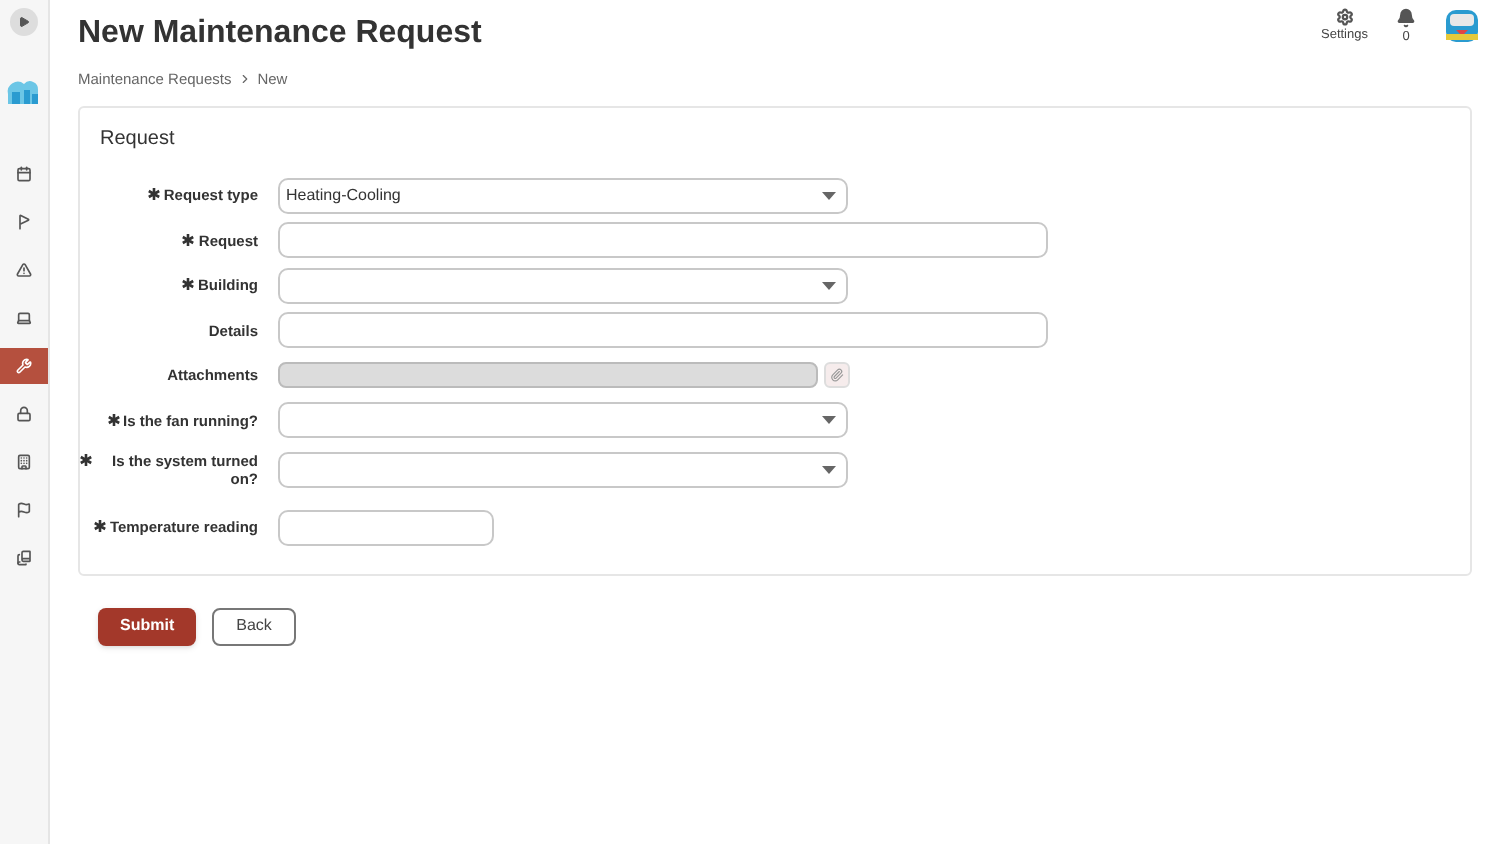 This screenshot has height=844, width=1500. I want to click on submit-button: Submit, so click(147, 626).